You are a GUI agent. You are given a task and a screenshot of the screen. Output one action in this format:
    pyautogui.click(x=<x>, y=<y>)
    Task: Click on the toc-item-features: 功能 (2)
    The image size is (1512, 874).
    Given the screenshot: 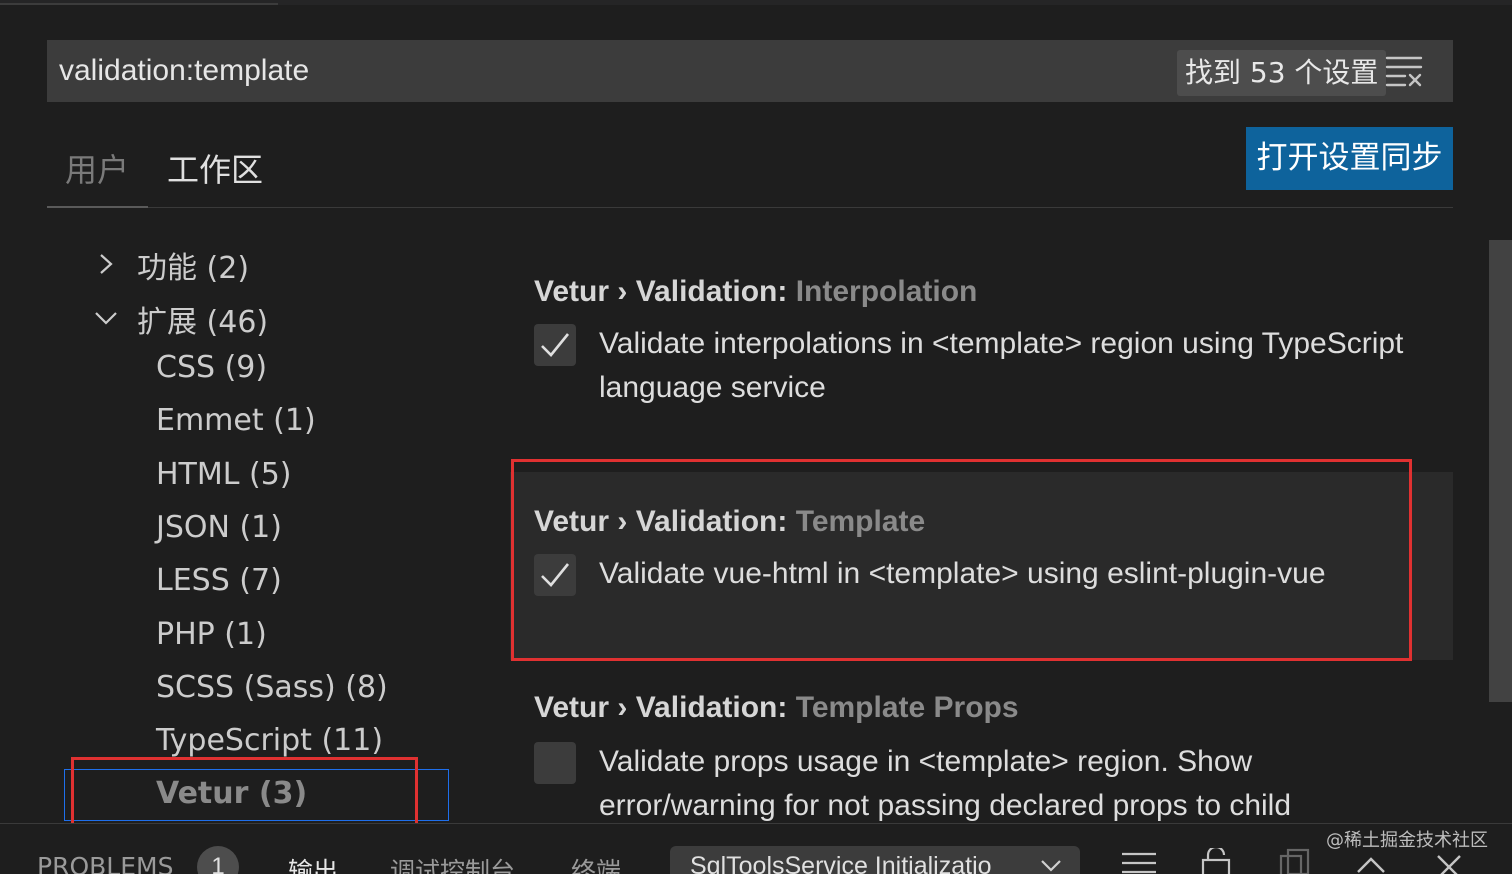 What is the action you would take?
    pyautogui.click(x=175, y=265)
    